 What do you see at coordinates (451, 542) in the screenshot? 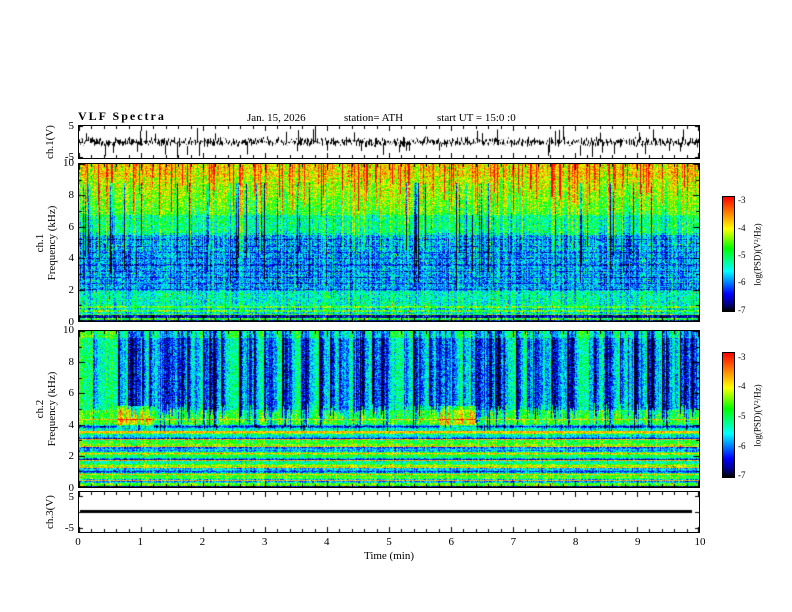
I see `time-xtick: 6` at bounding box center [451, 542].